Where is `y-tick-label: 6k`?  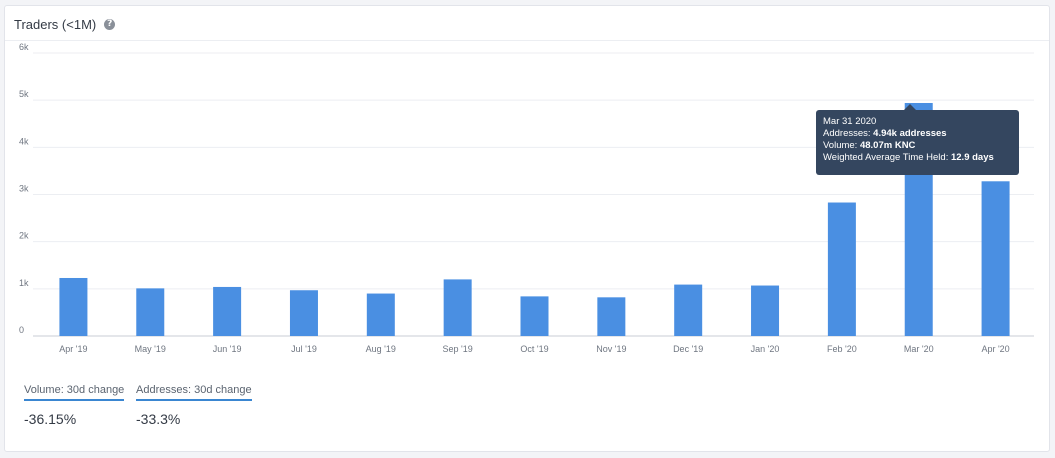 y-tick-label: 6k is located at coordinates (24, 47).